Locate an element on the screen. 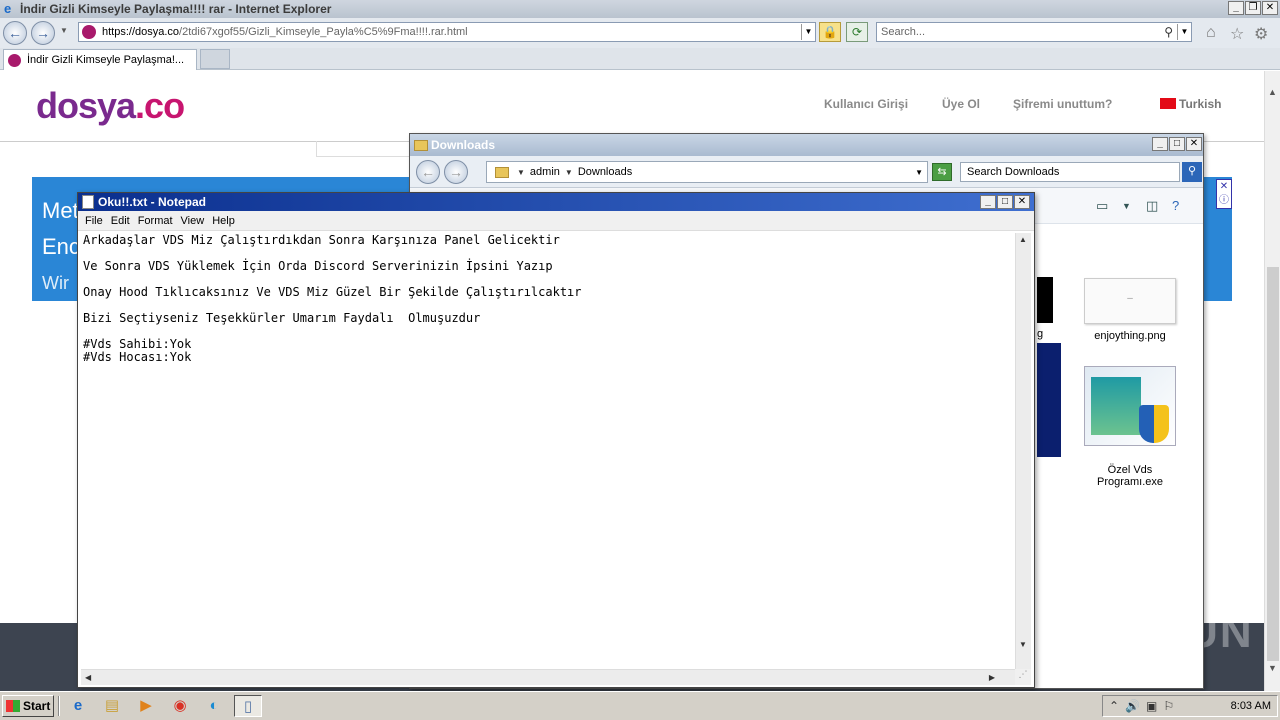  nav-forgot-password-link: Şifremi unuttum? is located at coordinates (1062, 104).